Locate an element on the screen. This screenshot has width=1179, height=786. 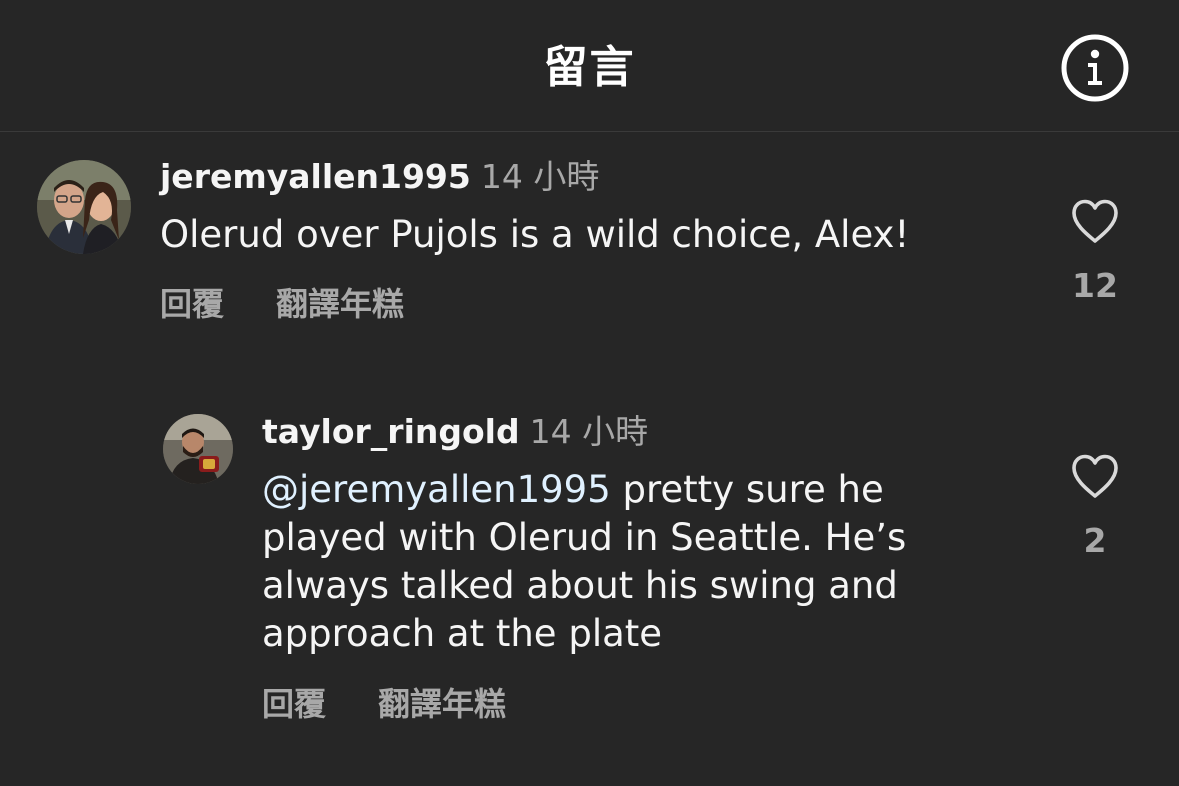
comment-header: taylor_ringold 14 小時 is located at coordinates (455, 432).